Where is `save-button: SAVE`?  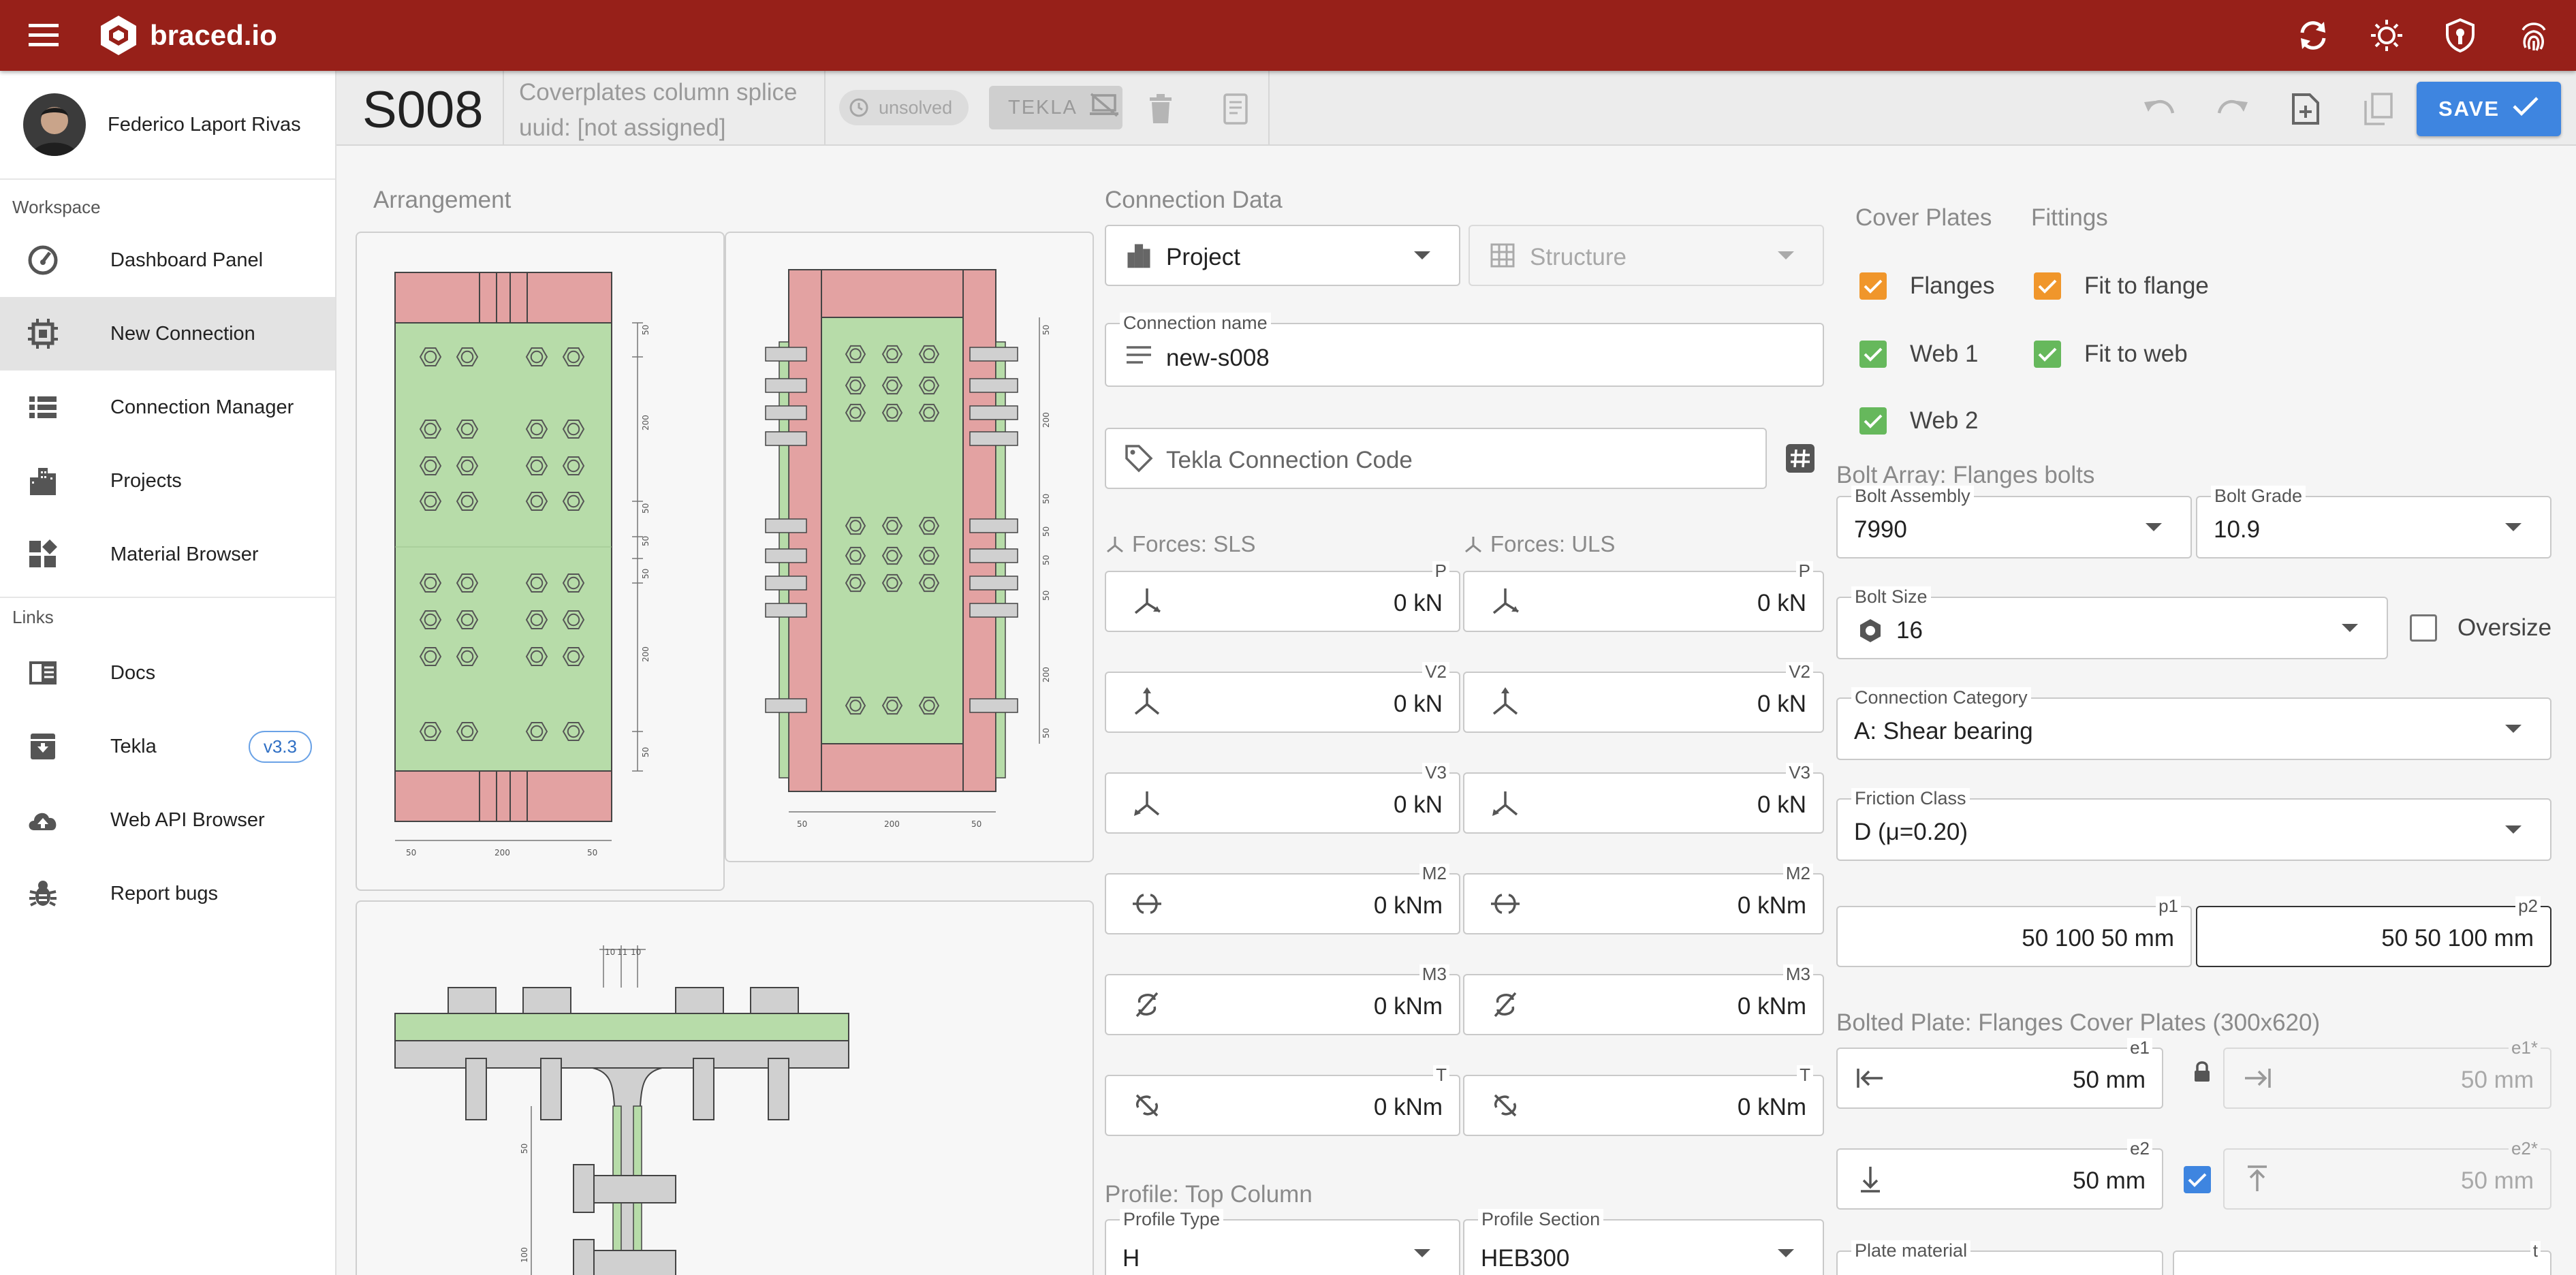
save-button: SAVE is located at coordinates (2489, 109).